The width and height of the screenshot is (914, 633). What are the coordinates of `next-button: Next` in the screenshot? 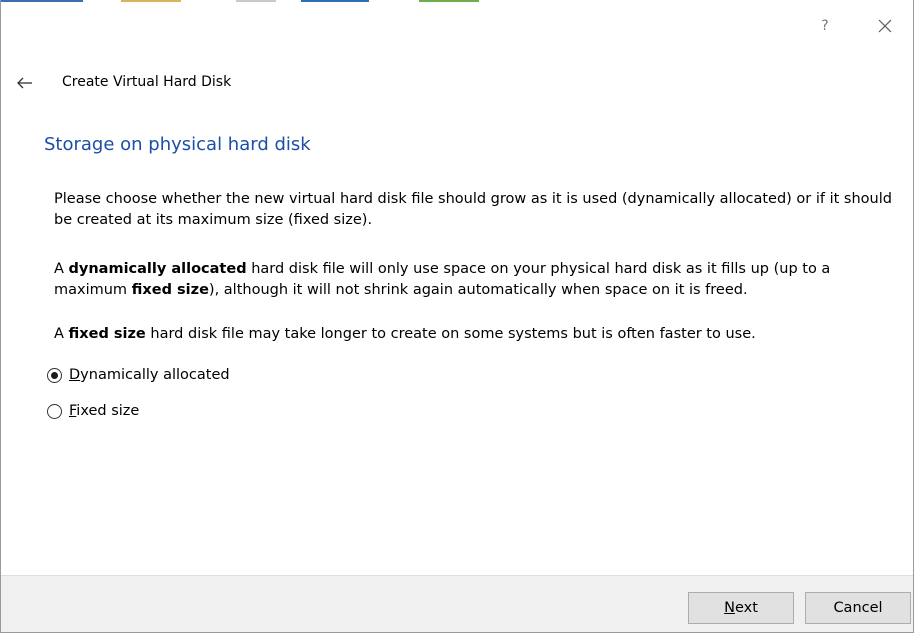 It's located at (741, 608).